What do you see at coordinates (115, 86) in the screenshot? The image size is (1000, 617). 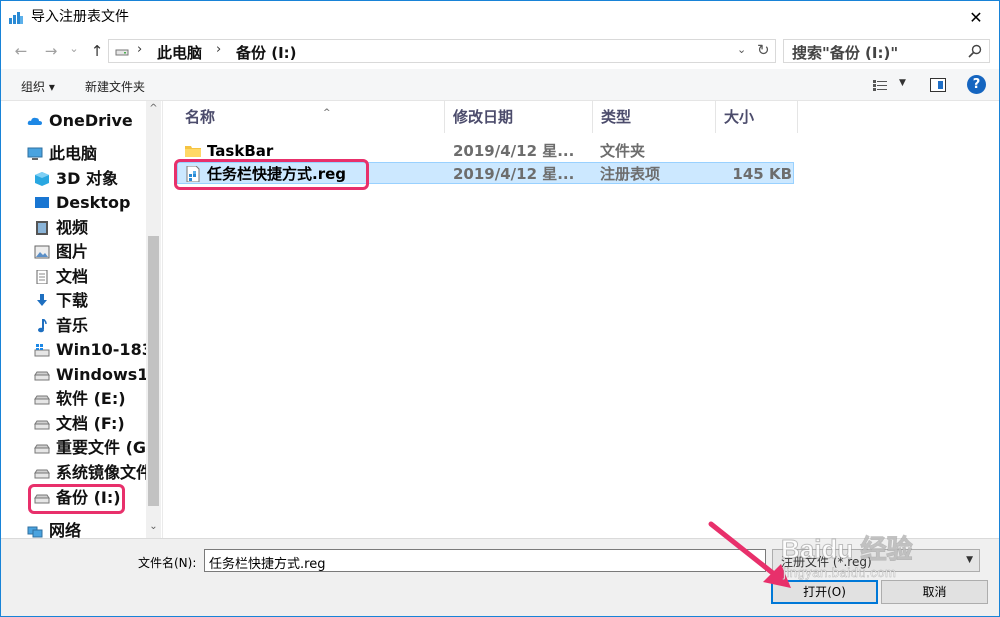 I see `new-folder-button: 新建文件夹` at bounding box center [115, 86].